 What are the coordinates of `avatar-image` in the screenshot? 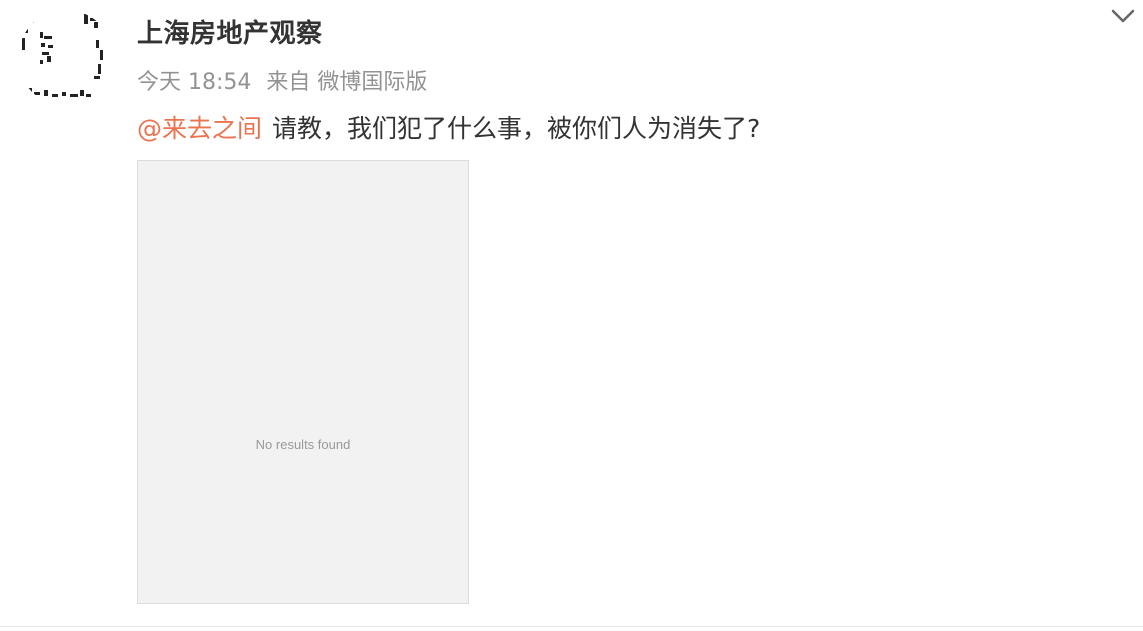 It's located at (66, 58).